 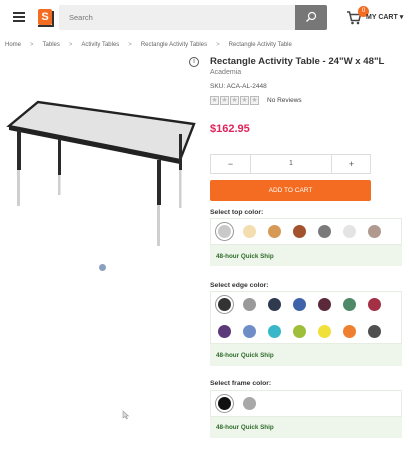 What do you see at coordinates (239, 285) in the screenshot?
I see `edge-color-label: Select edge color:` at bounding box center [239, 285].